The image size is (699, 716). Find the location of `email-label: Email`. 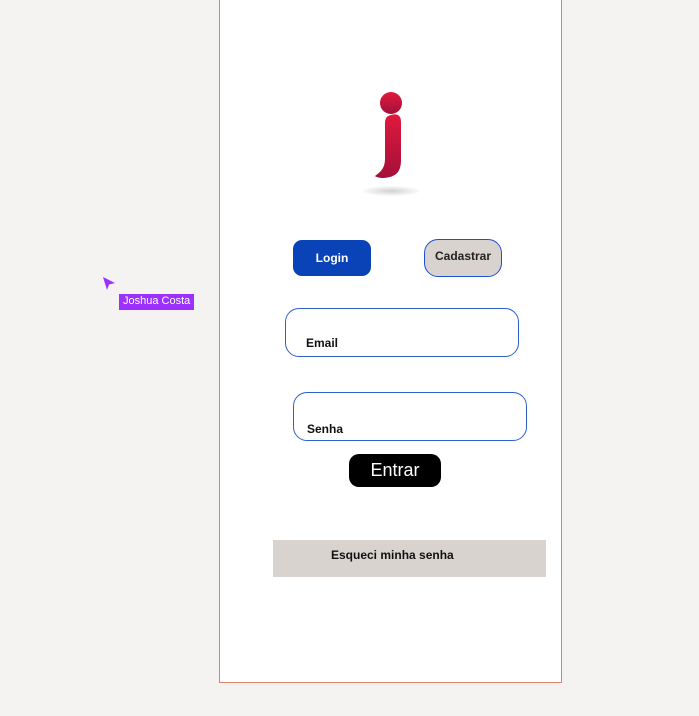

email-label: Email is located at coordinates (322, 343).